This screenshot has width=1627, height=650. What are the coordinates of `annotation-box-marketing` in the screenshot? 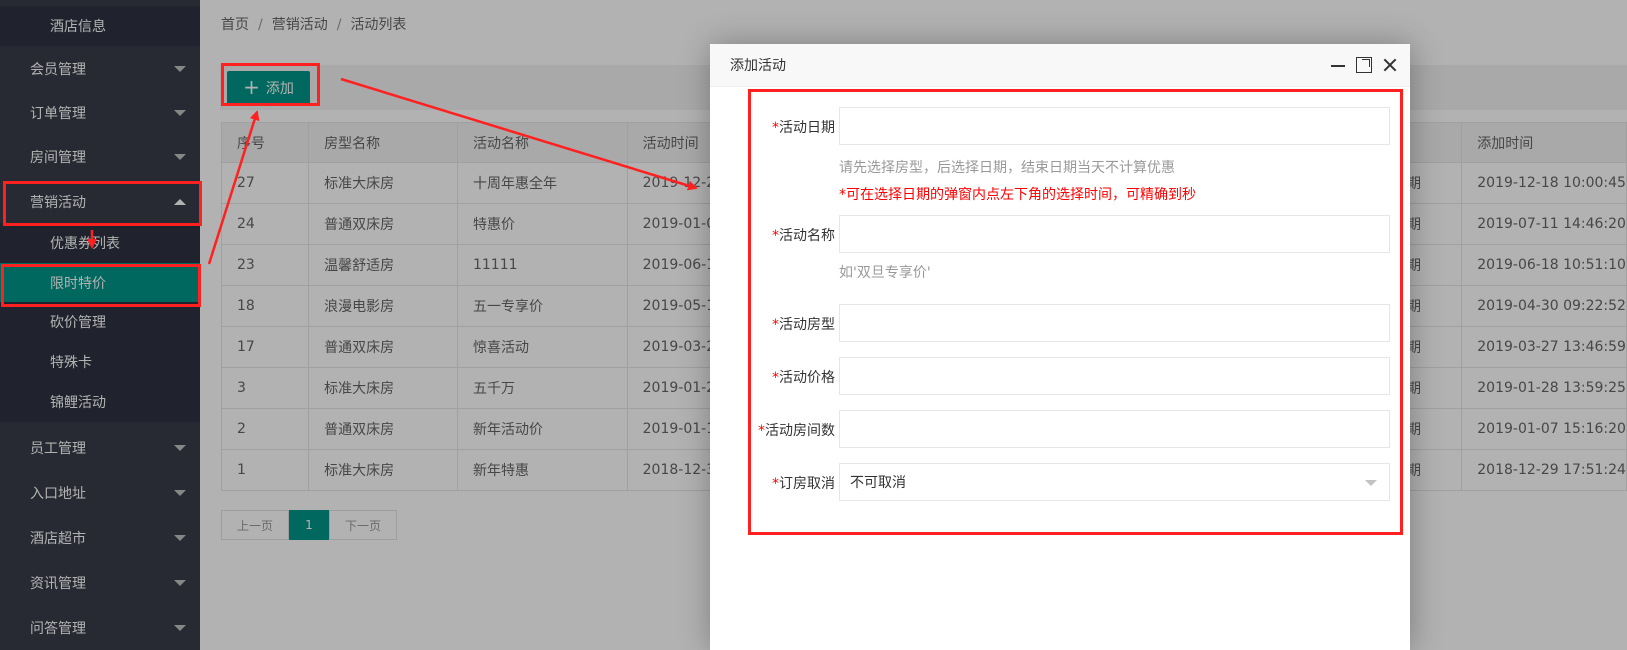 It's located at (102, 203).